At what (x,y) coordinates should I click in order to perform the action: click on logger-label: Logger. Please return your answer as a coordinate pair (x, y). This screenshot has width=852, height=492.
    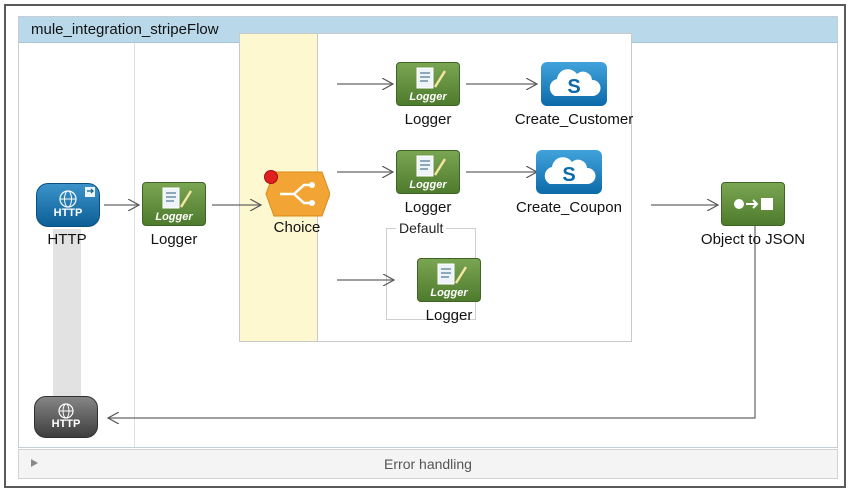
    Looking at the image, I should click on (174, 239).